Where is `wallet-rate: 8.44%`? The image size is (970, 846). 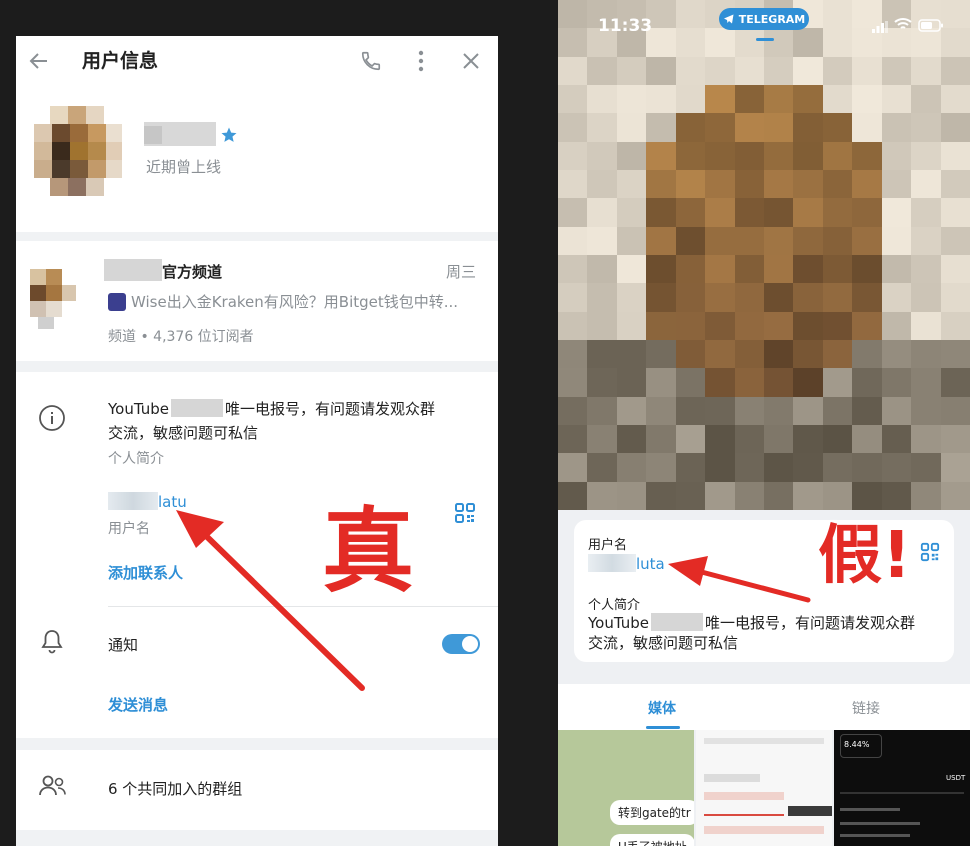
wallet-rate: 8.44% is located at coordinates (857, 744).